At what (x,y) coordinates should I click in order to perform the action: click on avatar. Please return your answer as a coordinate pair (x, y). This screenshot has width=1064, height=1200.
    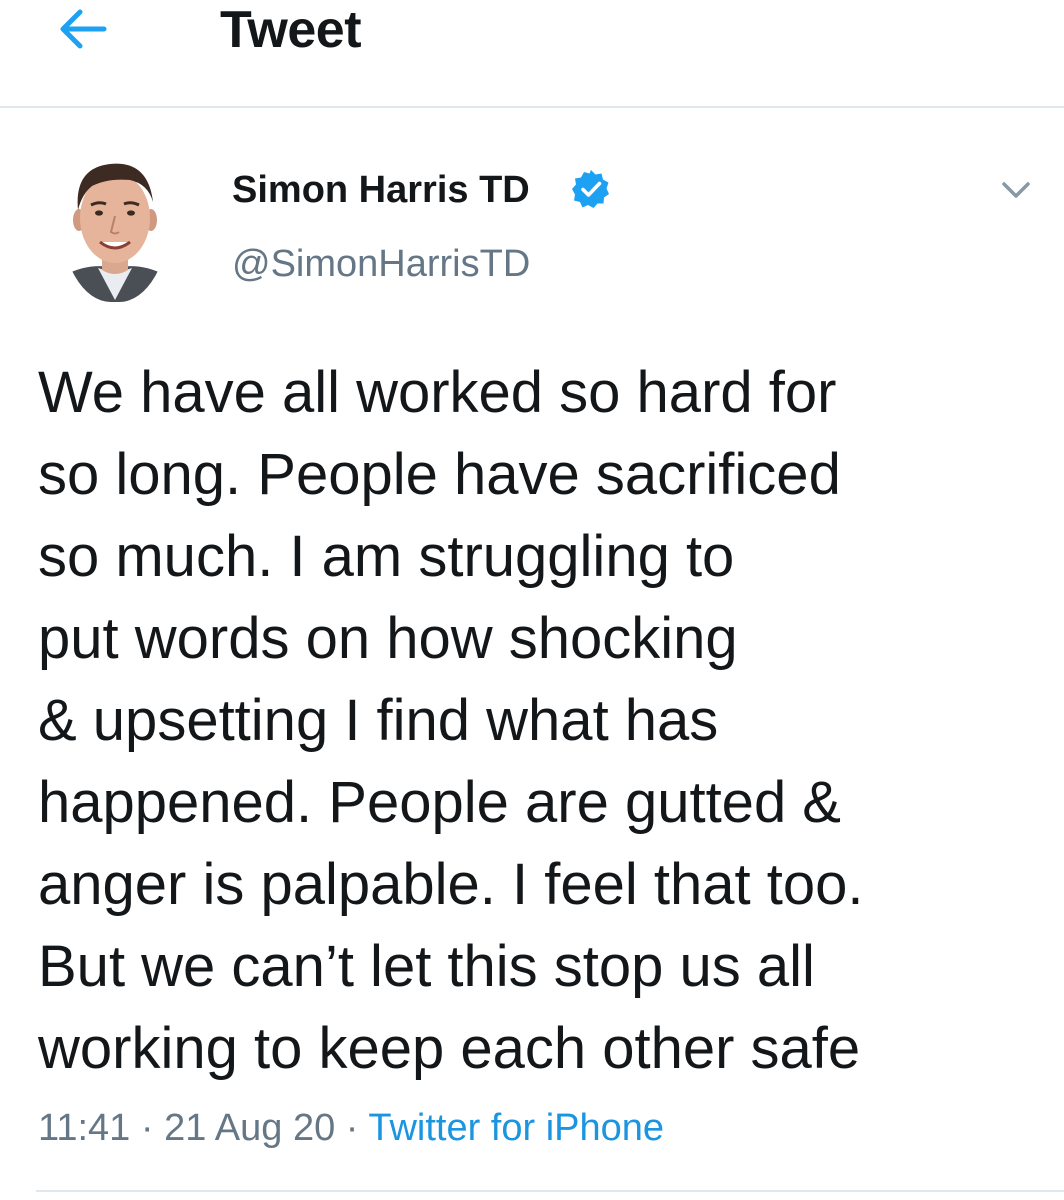
    Looking at the image, I should click on (115, 226).